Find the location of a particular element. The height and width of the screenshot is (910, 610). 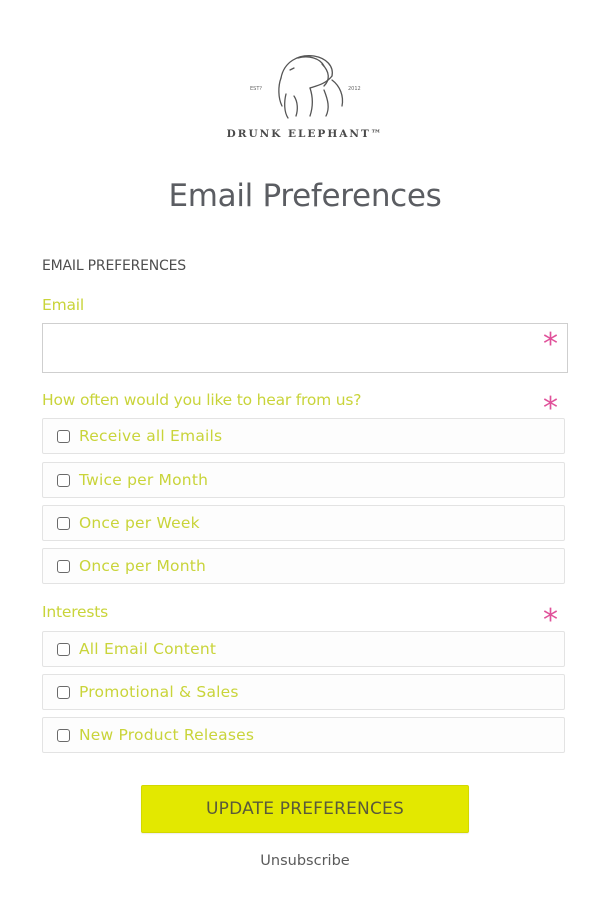

interest-option-all-content: All Email Content is located at coordinates (303, 649).